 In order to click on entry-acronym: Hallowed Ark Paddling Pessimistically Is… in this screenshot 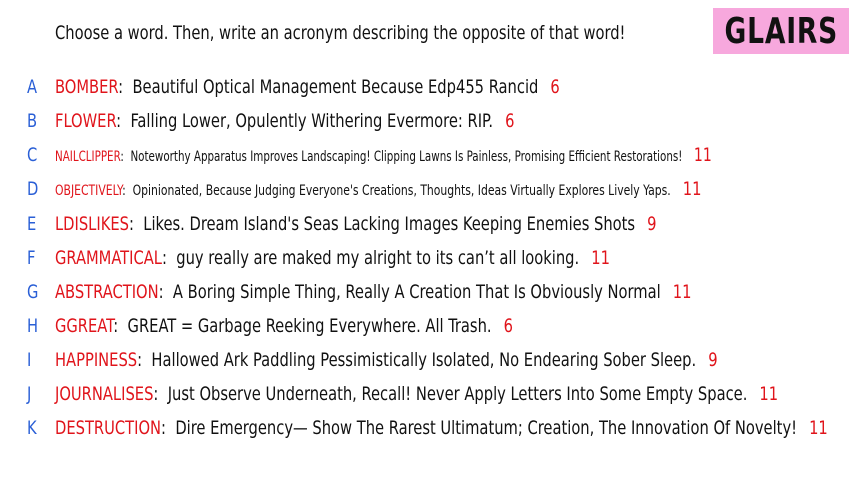, I will do `click(424, 360)`.